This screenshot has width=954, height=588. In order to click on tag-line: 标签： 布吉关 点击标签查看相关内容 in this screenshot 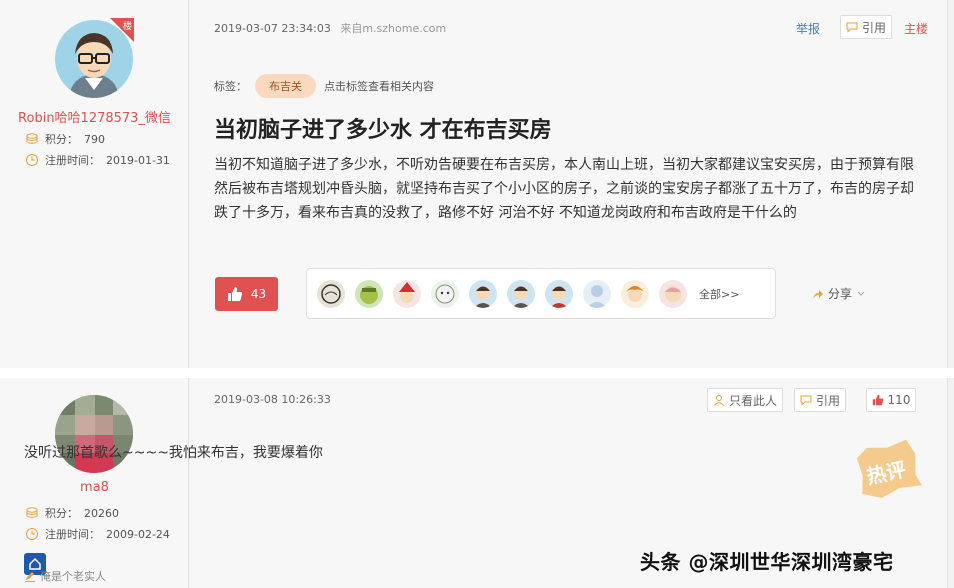, I will do `click(324, 86)`.